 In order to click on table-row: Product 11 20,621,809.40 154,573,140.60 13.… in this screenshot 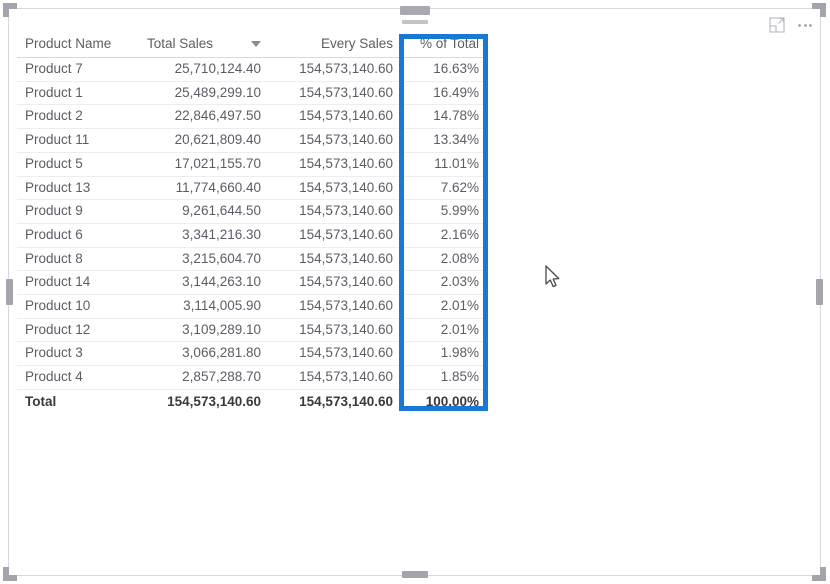, I will do `click(252, 140)`.